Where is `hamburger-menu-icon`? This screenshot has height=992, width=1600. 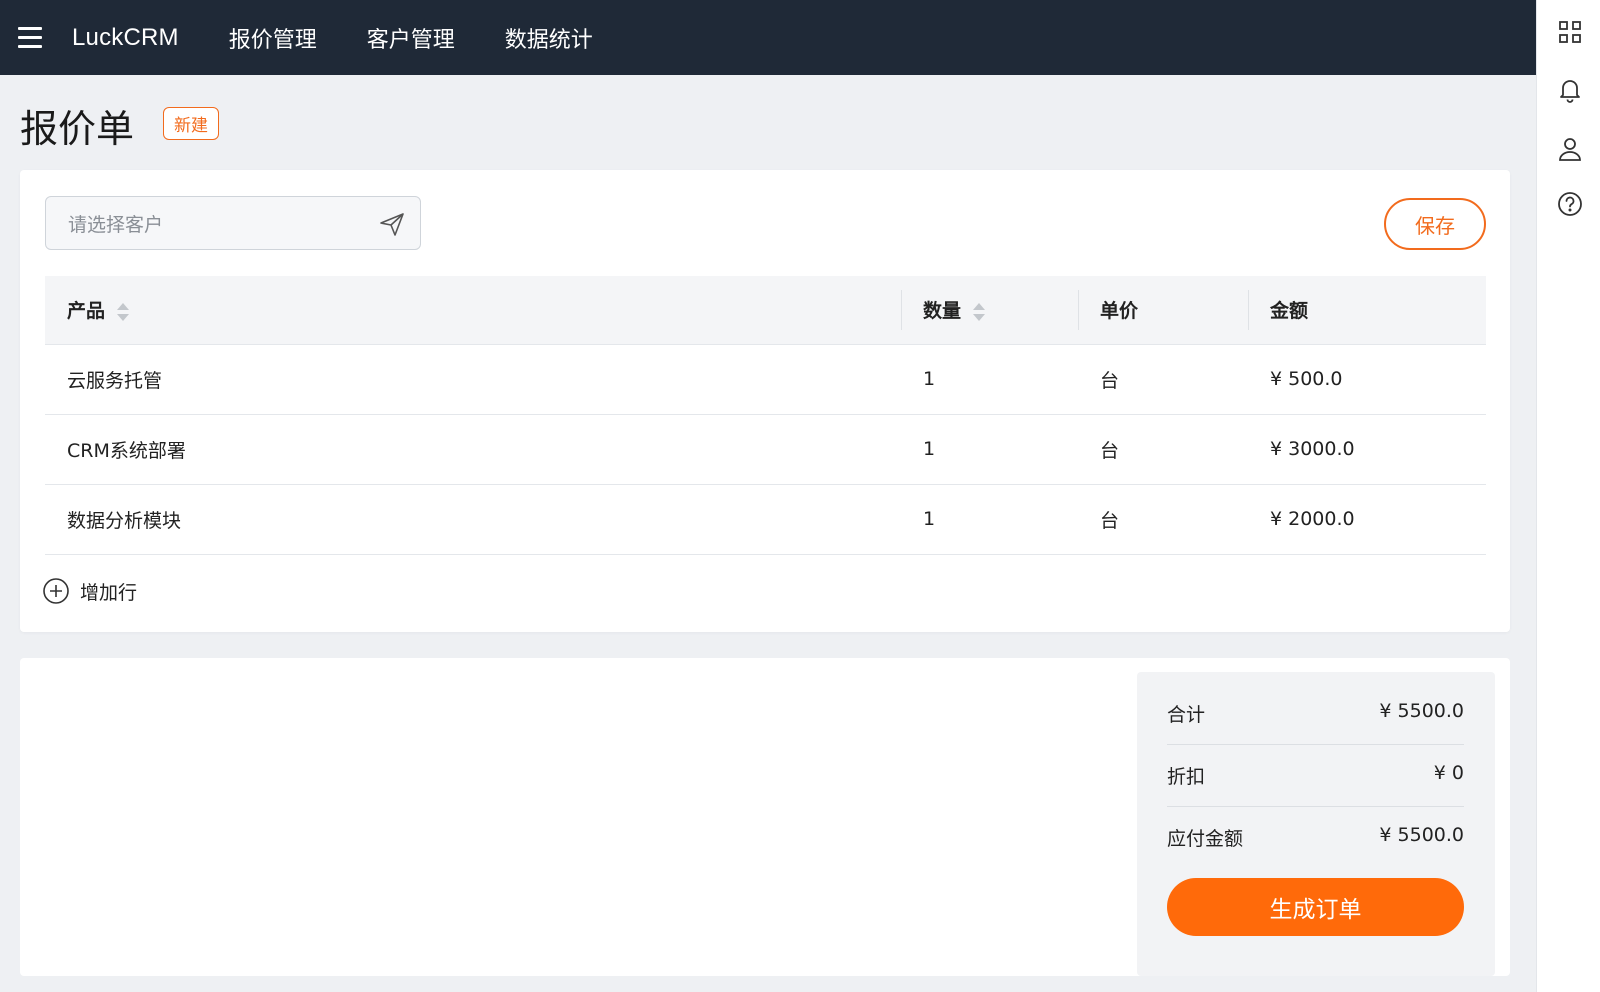
hamburger-menu-icon is located at coordinates (34, 38).